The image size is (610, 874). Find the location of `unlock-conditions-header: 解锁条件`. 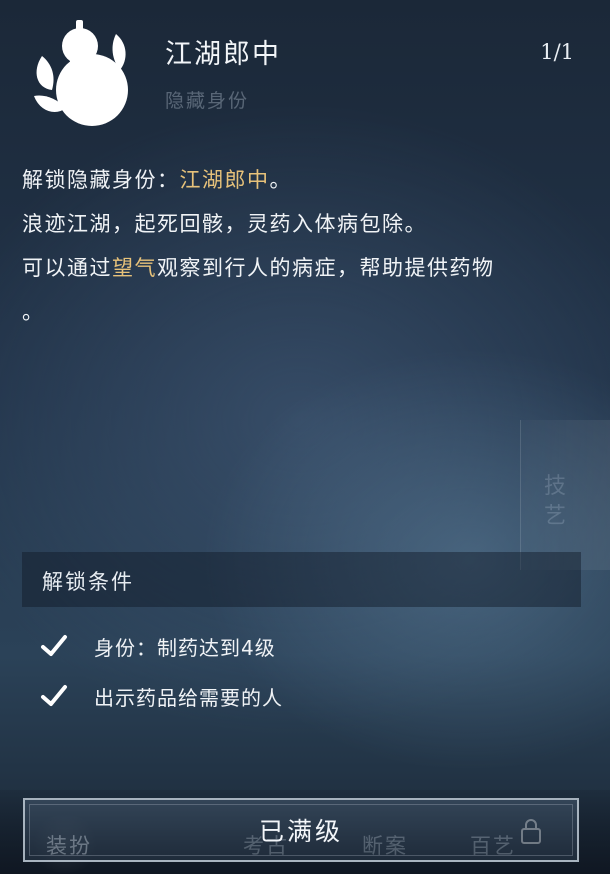

unlock-conditions-header: 解锁条件 is located at coordinates (301, 579).